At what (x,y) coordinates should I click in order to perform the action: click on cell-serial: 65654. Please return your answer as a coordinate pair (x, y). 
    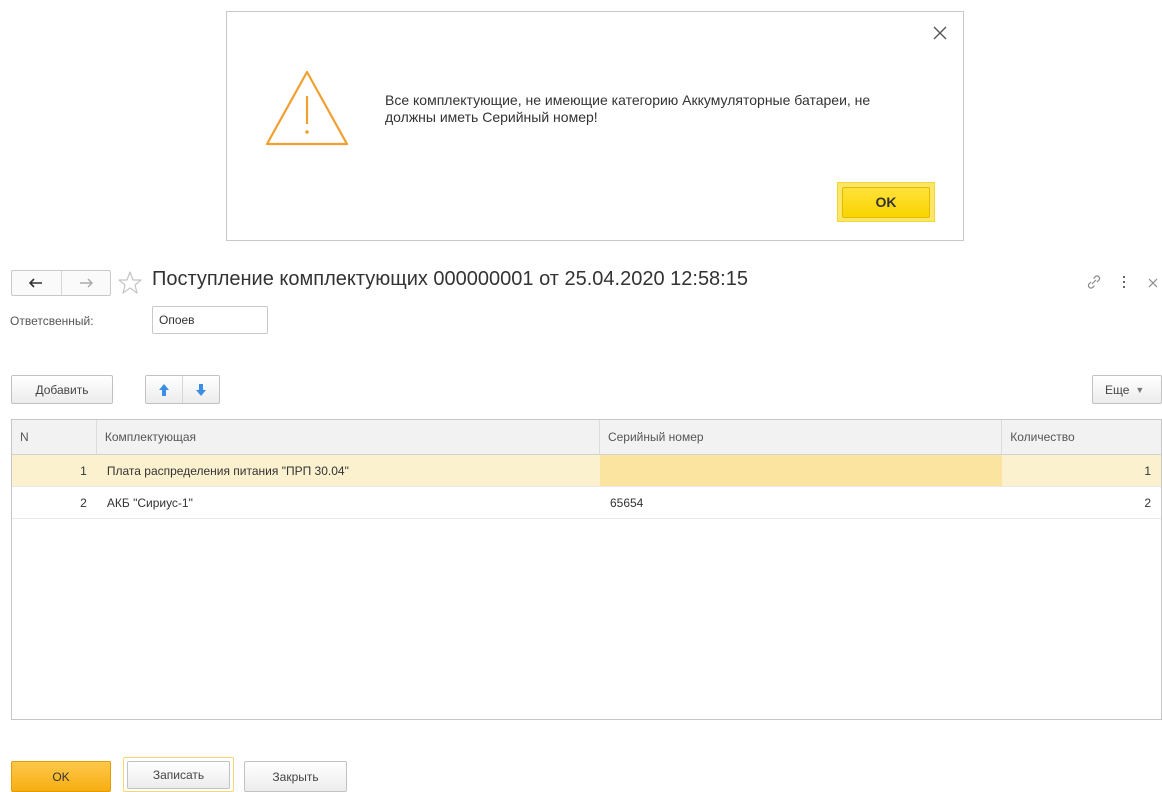
    Looking at the image, I should click on (801, 502).